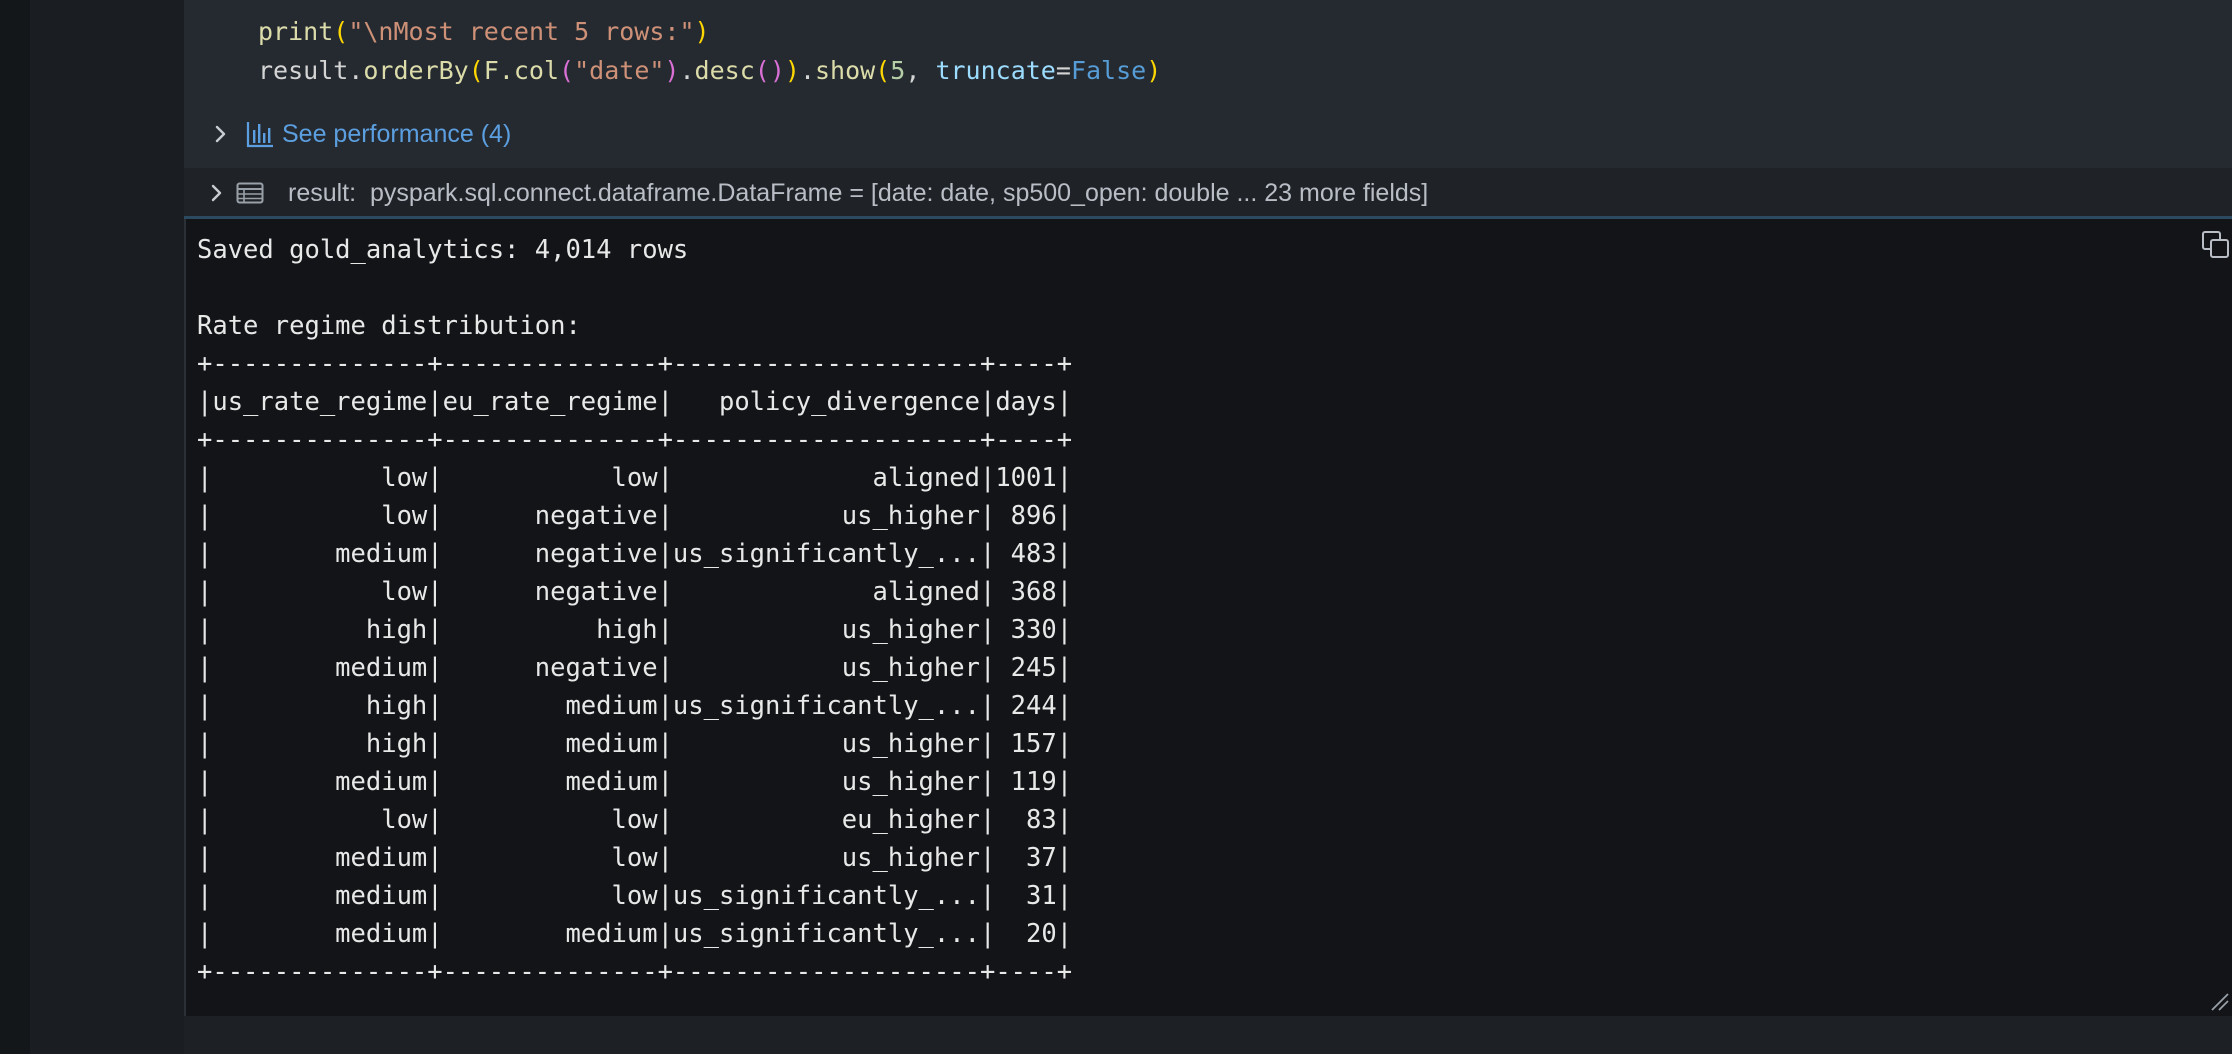  I want to click on code-line-1: print("\nMost recent 5 rows:"), so click(484, 32).